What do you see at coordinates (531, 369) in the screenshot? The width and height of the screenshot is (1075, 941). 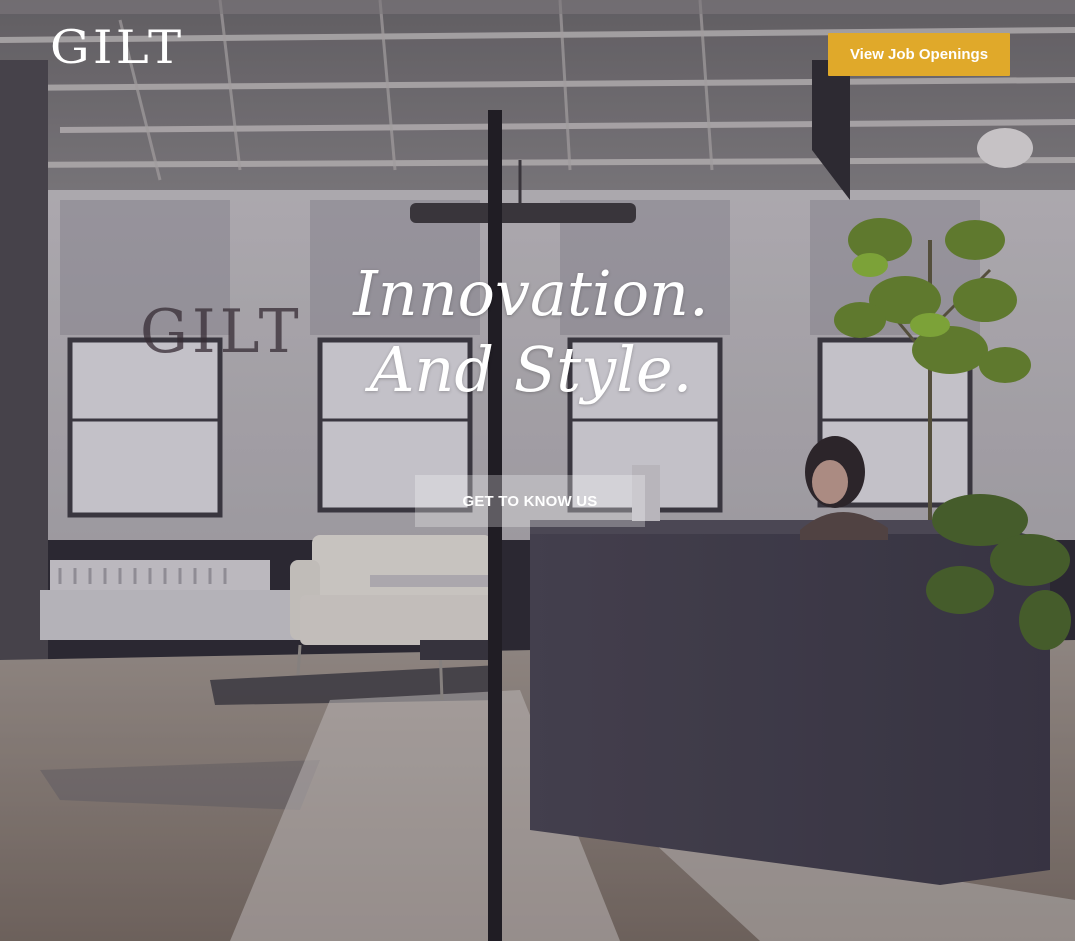 I see `headline-line-2: And Style.` at bounding box center [531, 369].